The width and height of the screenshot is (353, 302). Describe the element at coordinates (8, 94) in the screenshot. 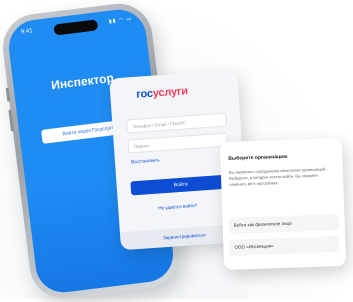

I see `phone-side-button` at that location.